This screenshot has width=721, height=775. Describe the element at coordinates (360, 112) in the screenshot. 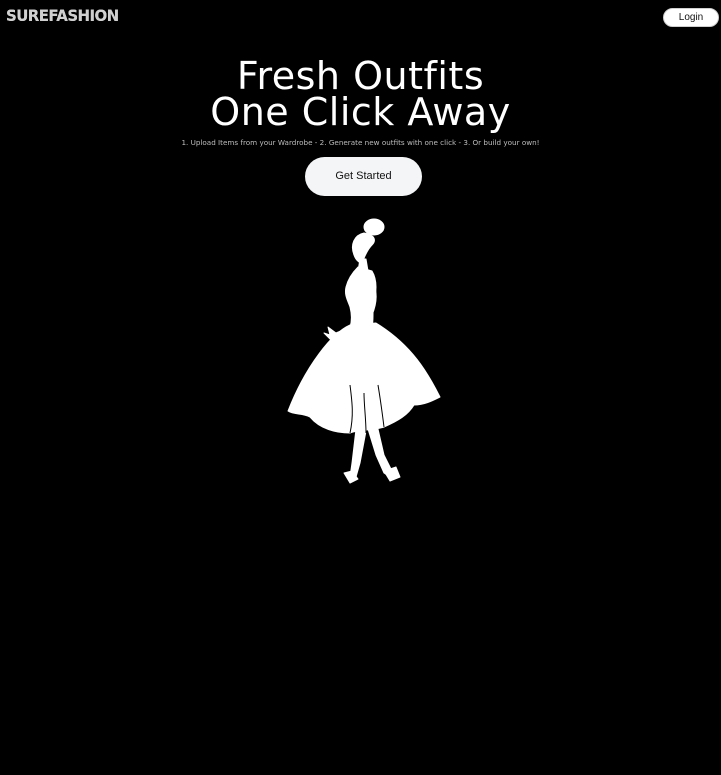

I see `hero-title-line-2: One Click Away` at that location.